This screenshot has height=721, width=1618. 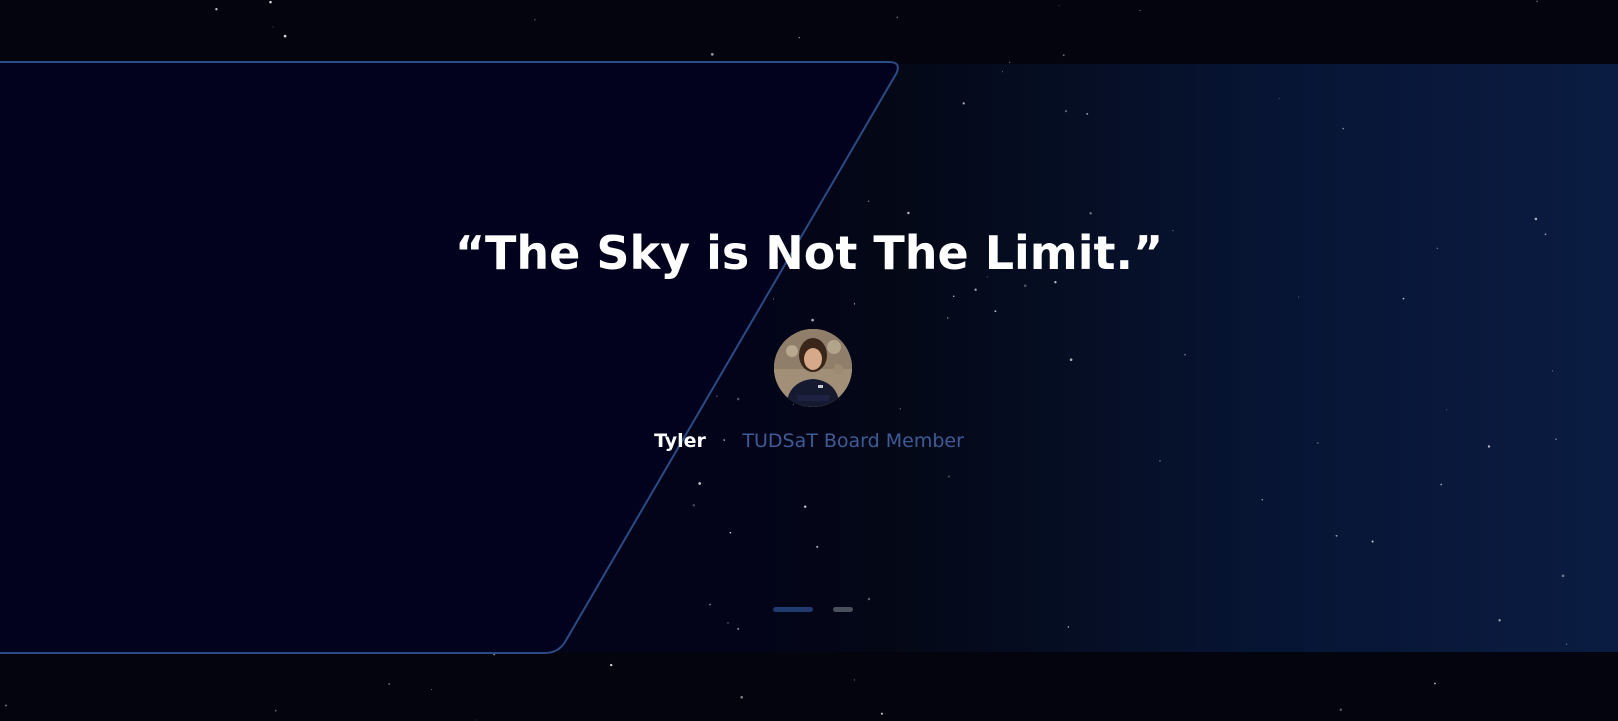 I want to click on author-line: Tyler · TUDSaT Board Member, so click(x=809, y=441).